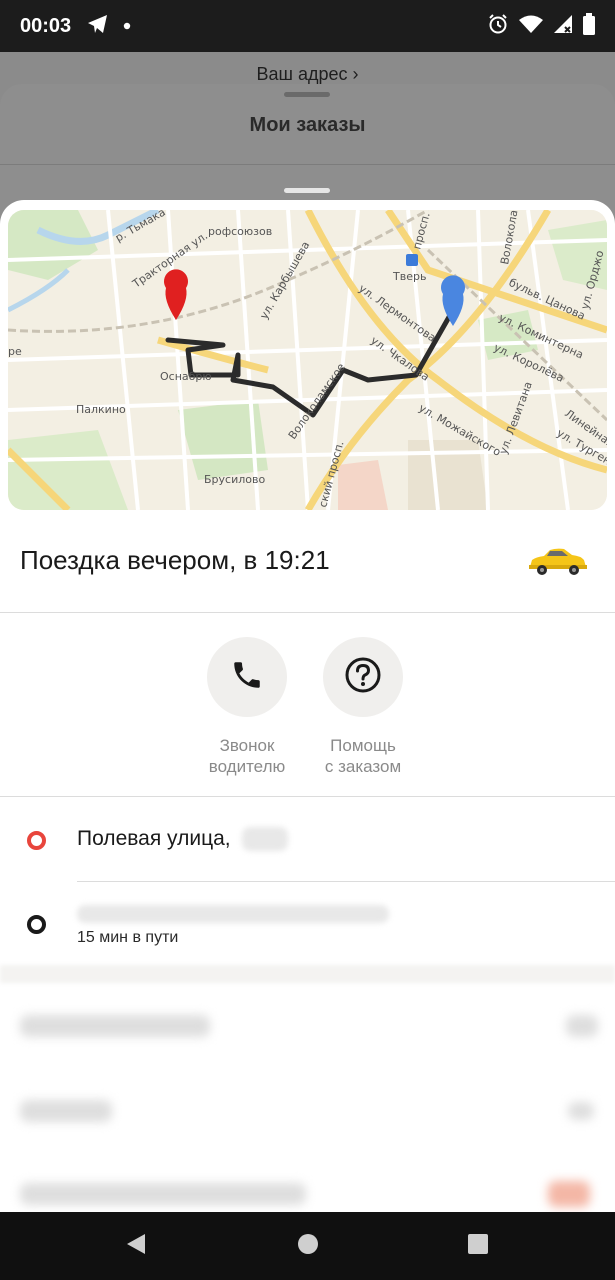  What do you see at coordinates (412, 260) in the screenshot?
I see `tver-station-icon` at bounding box center [412, 260].